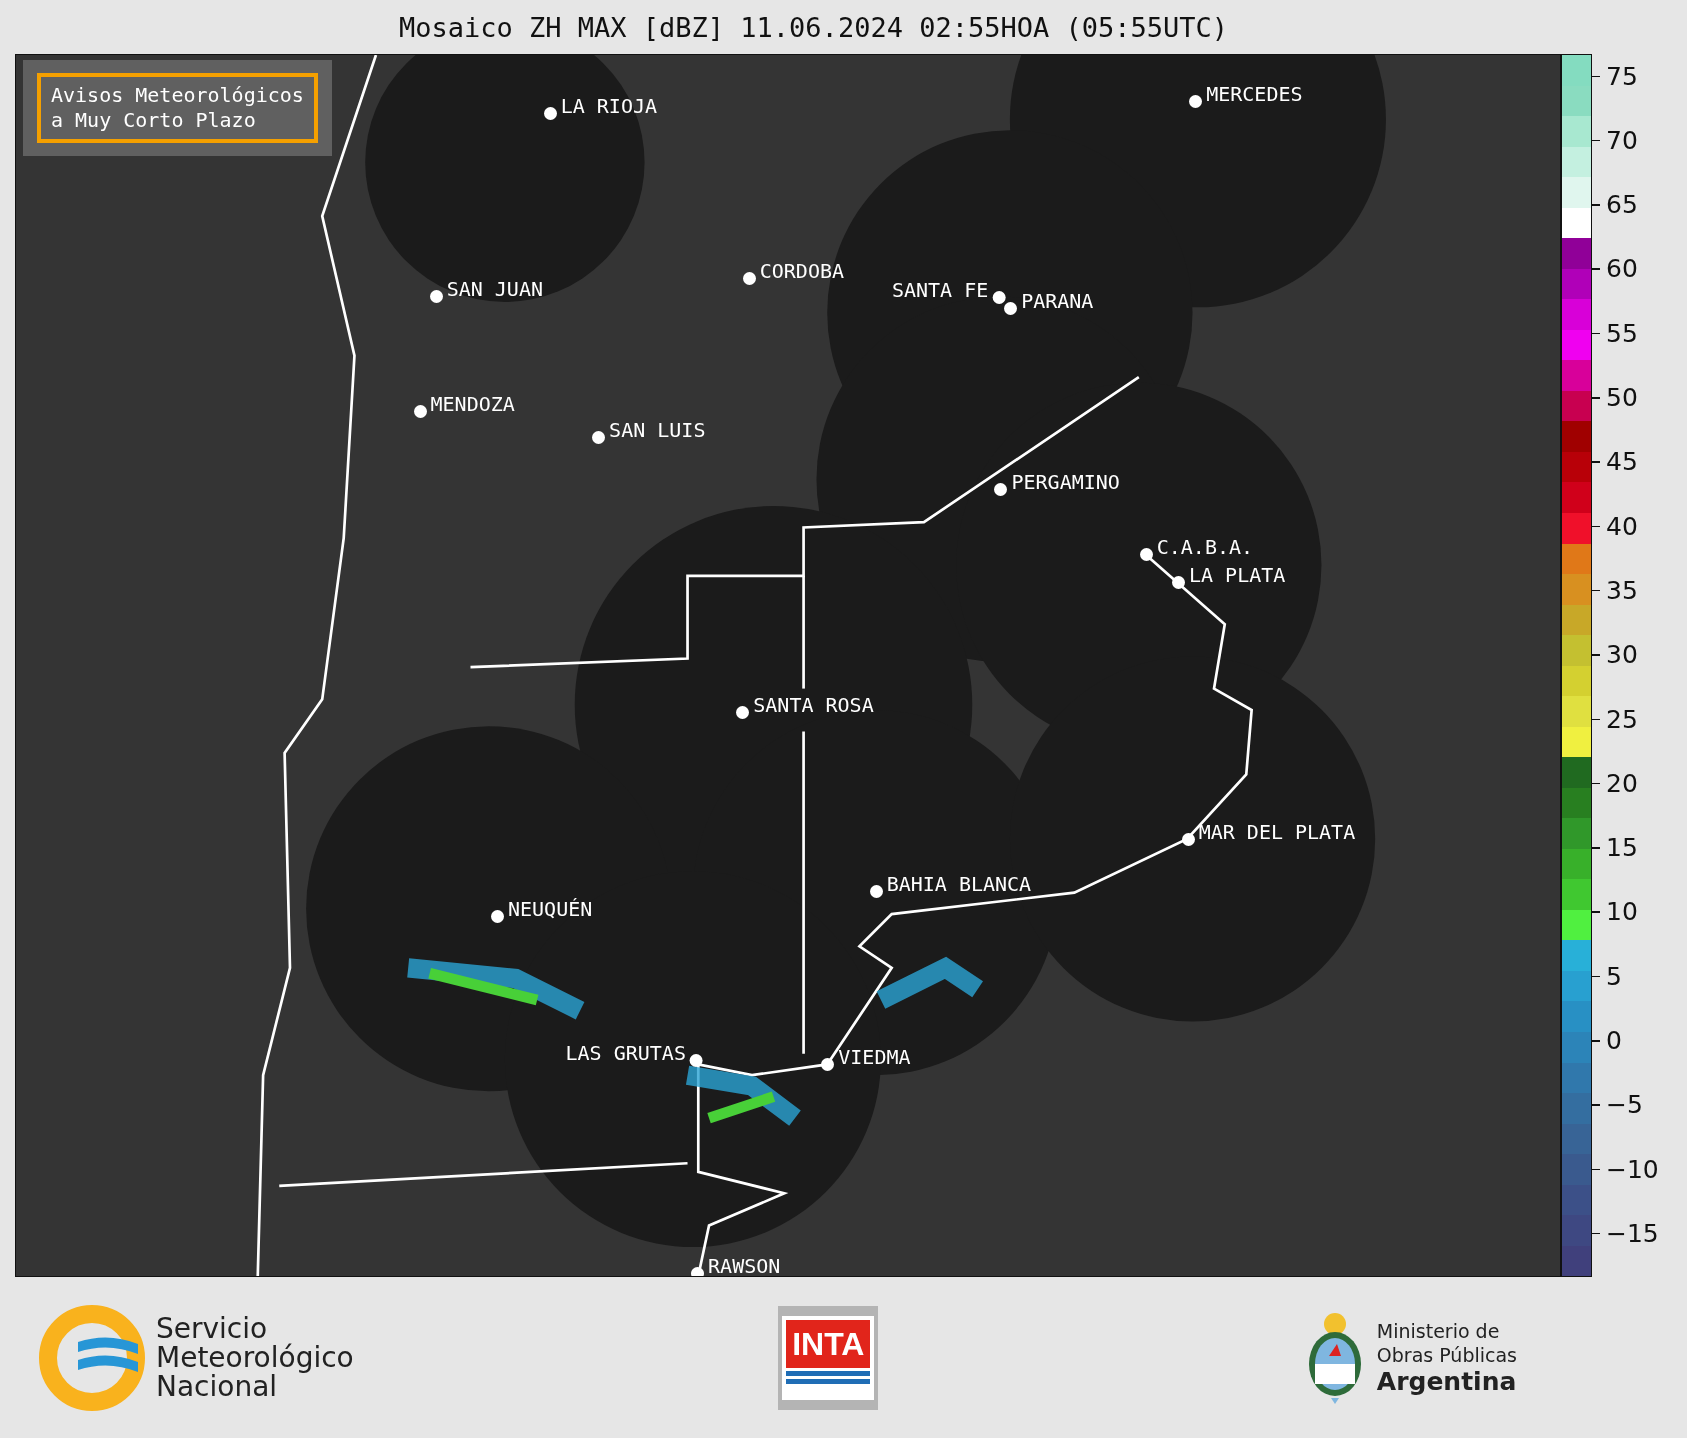 Image resolution: width=1687 pixels, height=1438 pixels. I want to click on scale-tick-label: −10, so click(1632, 1169).